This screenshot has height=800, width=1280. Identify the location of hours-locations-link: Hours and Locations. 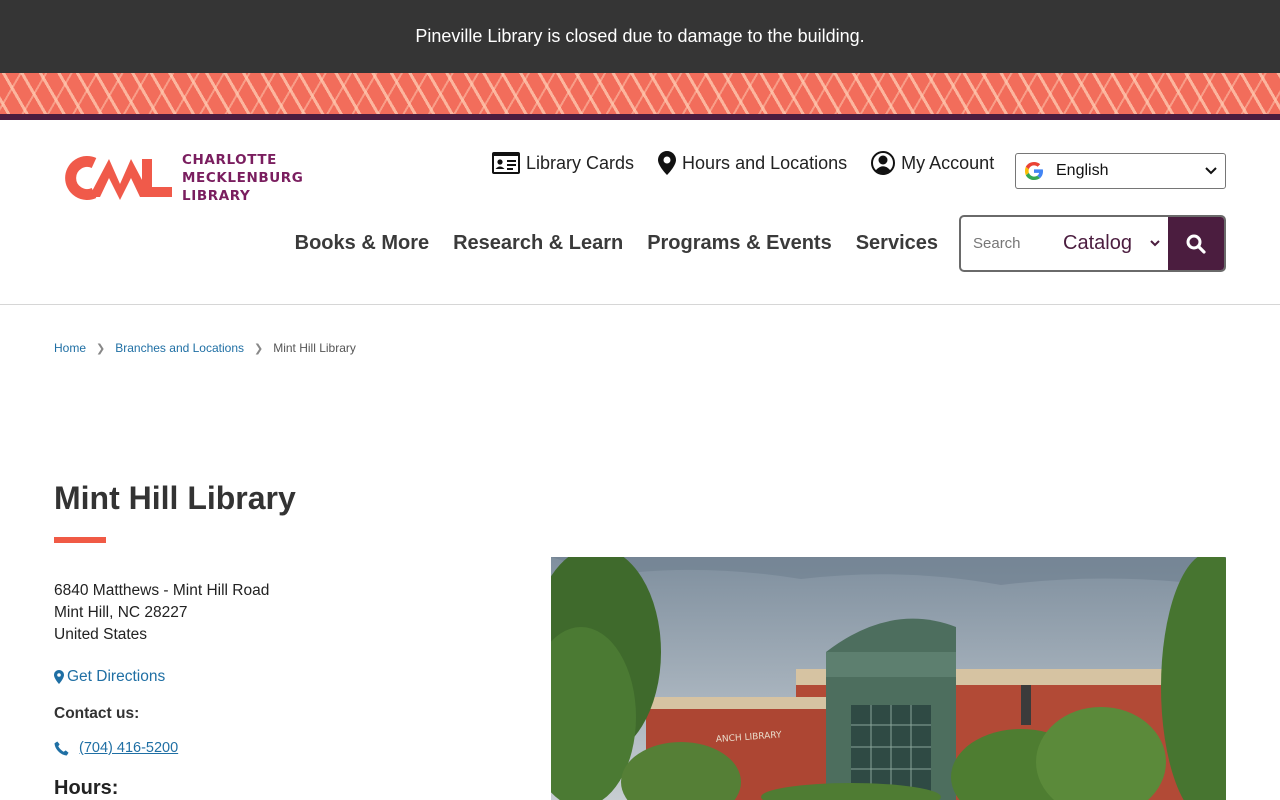
(752, 163).